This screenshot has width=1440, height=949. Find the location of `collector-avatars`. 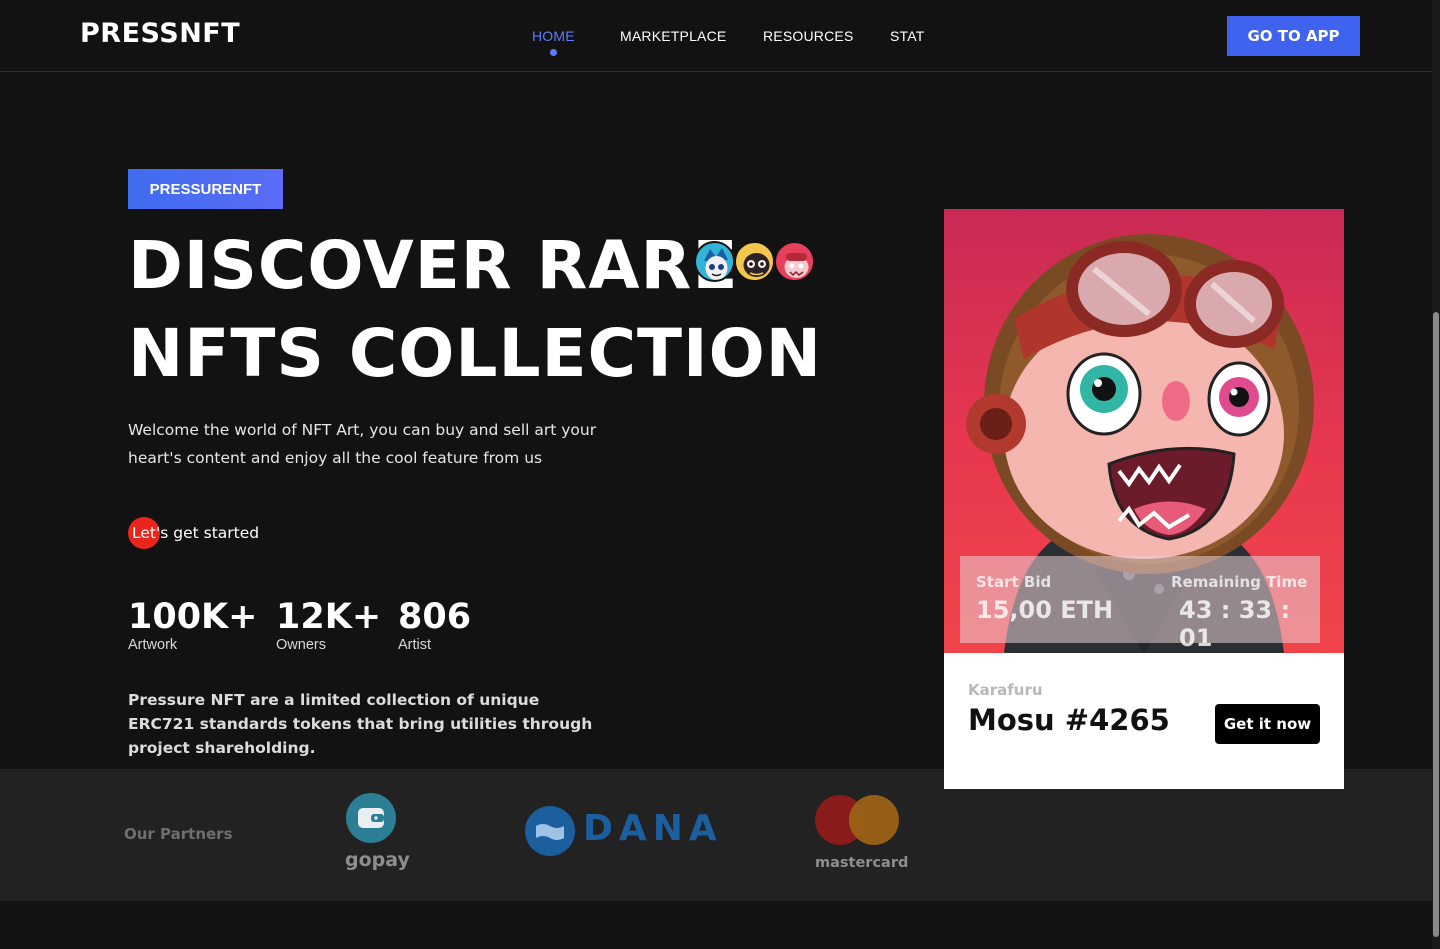

collector-avatars is located at coordinates (759, 262).